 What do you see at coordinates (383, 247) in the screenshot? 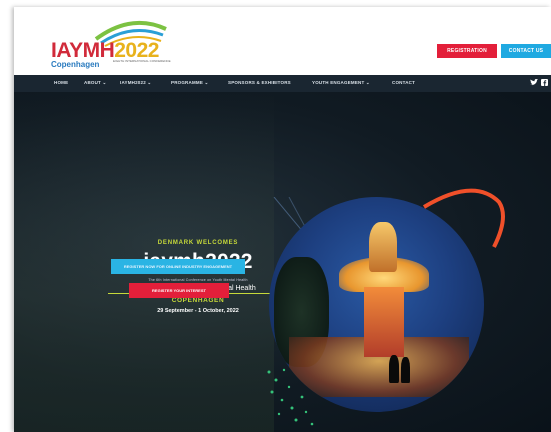
I see `photo-carousel-tower` at bounding box center [383, 247].